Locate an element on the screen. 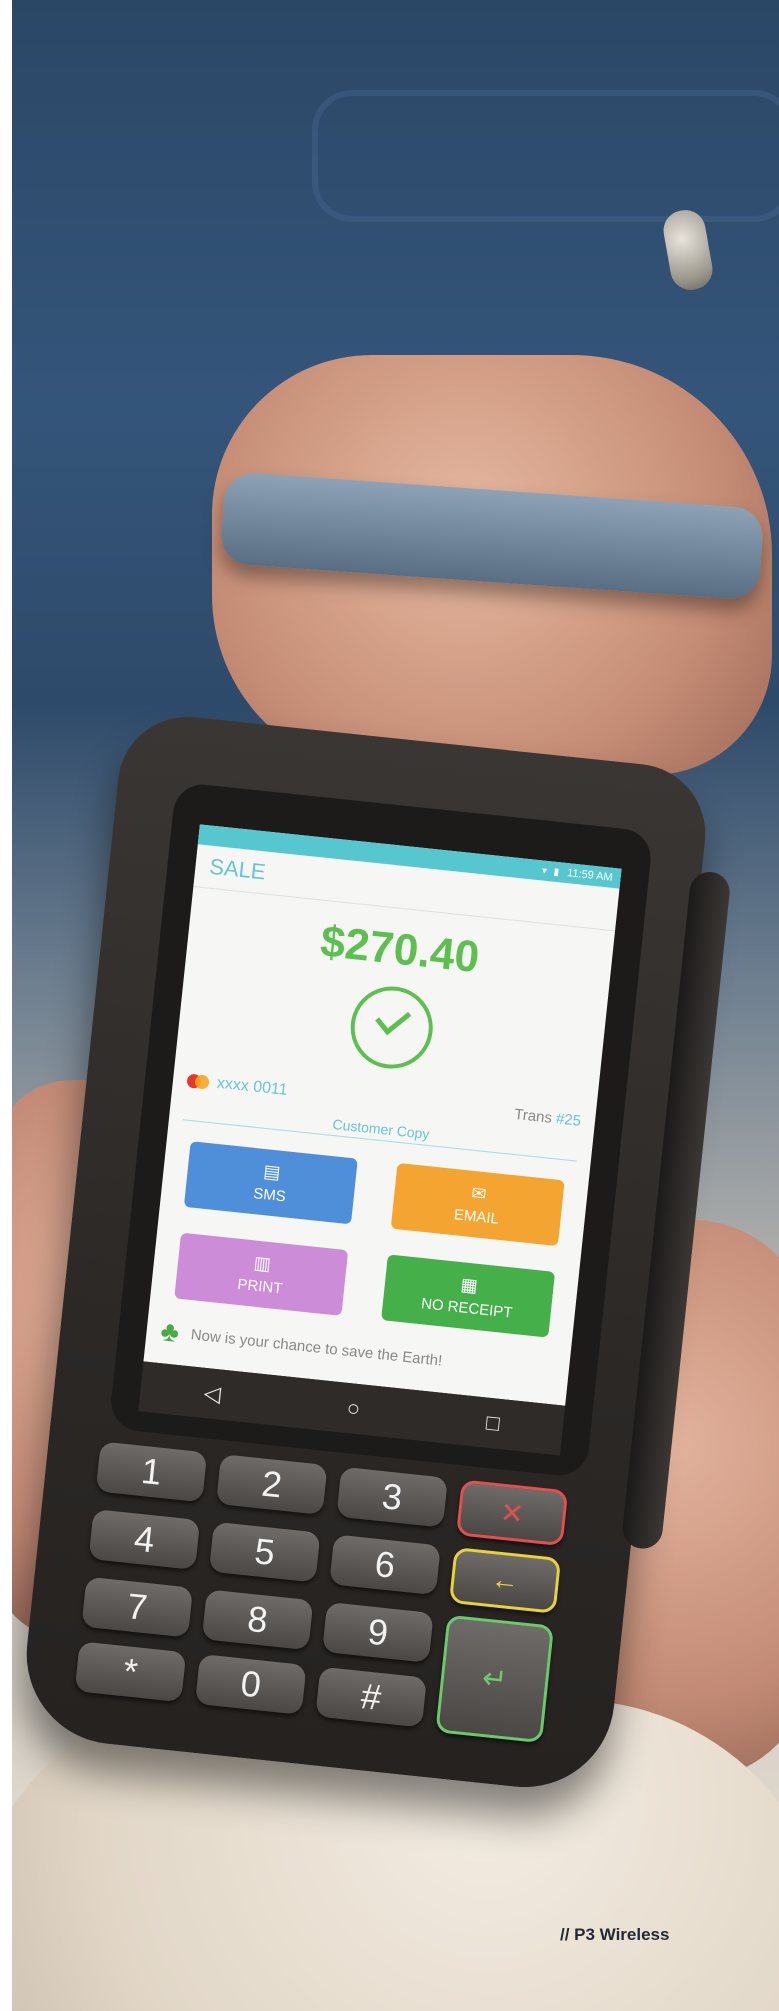  checkmark-icon is located at coordinates (391, 1027).